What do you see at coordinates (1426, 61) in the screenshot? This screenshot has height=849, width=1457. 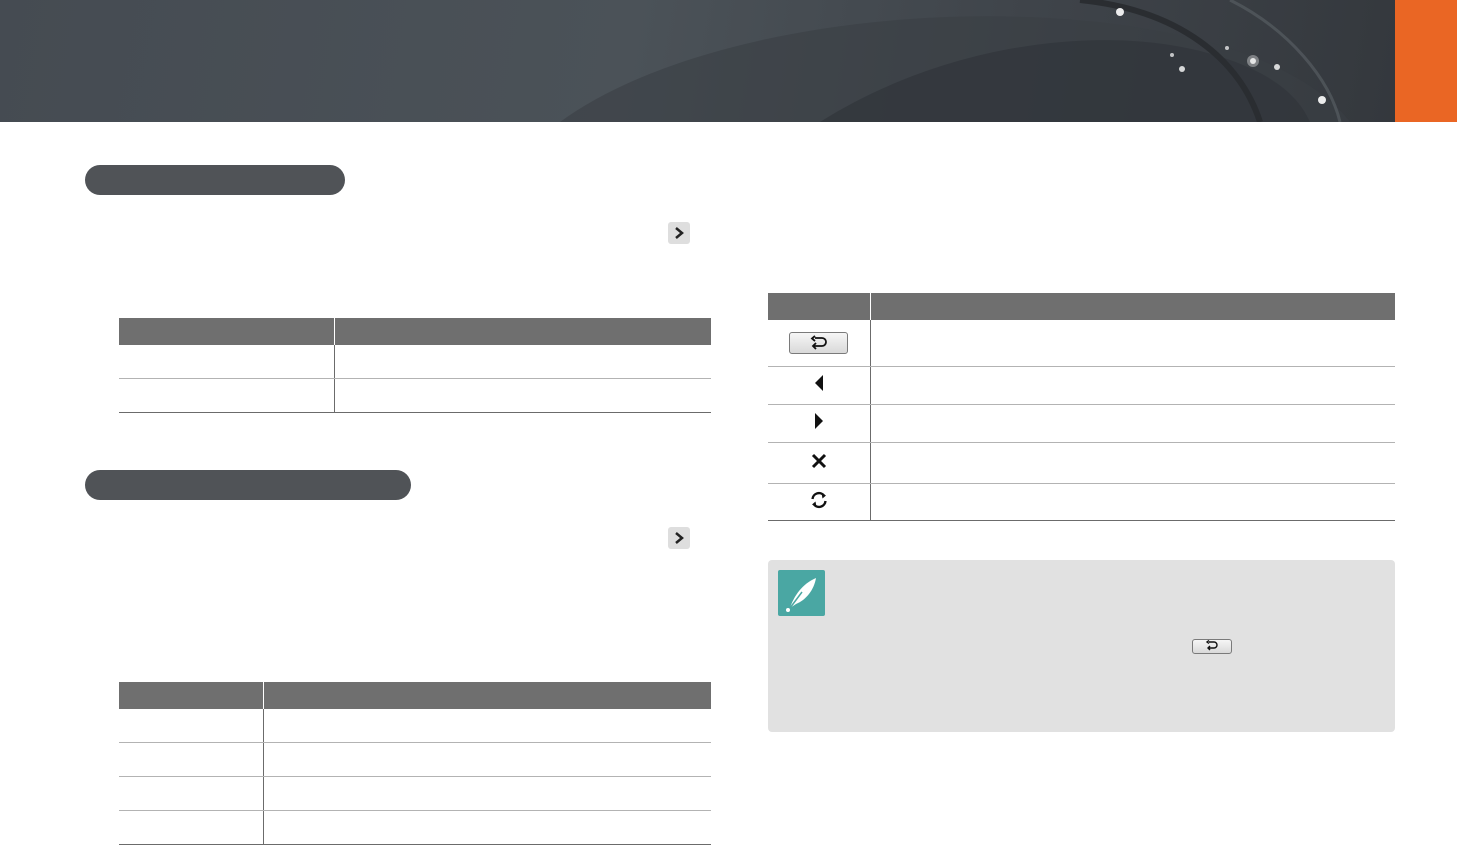 I see `orange-tab` at bounding box center [1426, 61].